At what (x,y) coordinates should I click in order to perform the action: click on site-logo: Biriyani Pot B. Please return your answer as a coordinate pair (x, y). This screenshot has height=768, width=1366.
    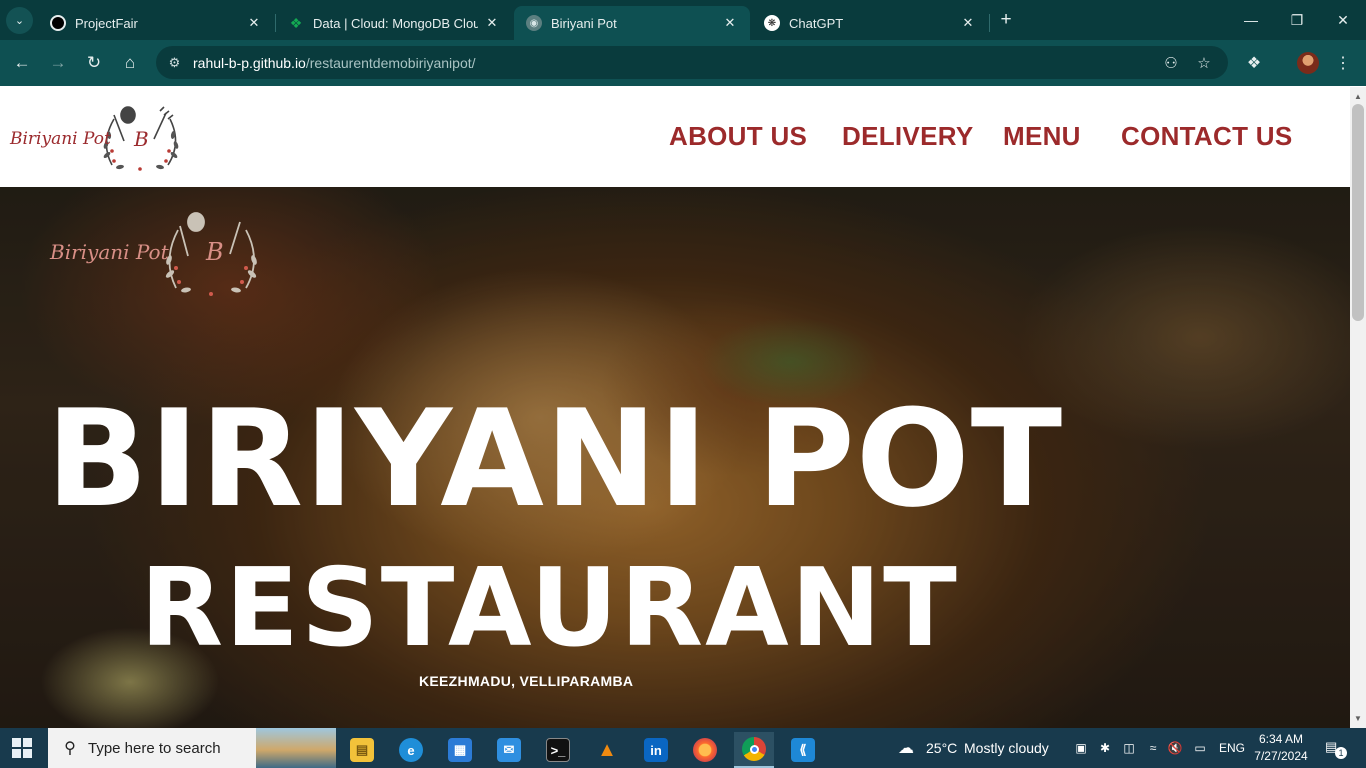
    Looking at the image, I should click on (98, 141).